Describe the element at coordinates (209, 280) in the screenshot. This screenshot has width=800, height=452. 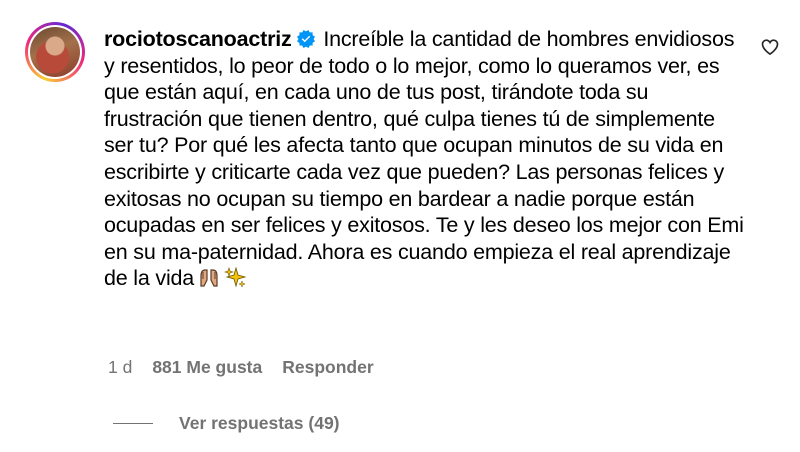
I see `raising-hands-emoji` at that location.